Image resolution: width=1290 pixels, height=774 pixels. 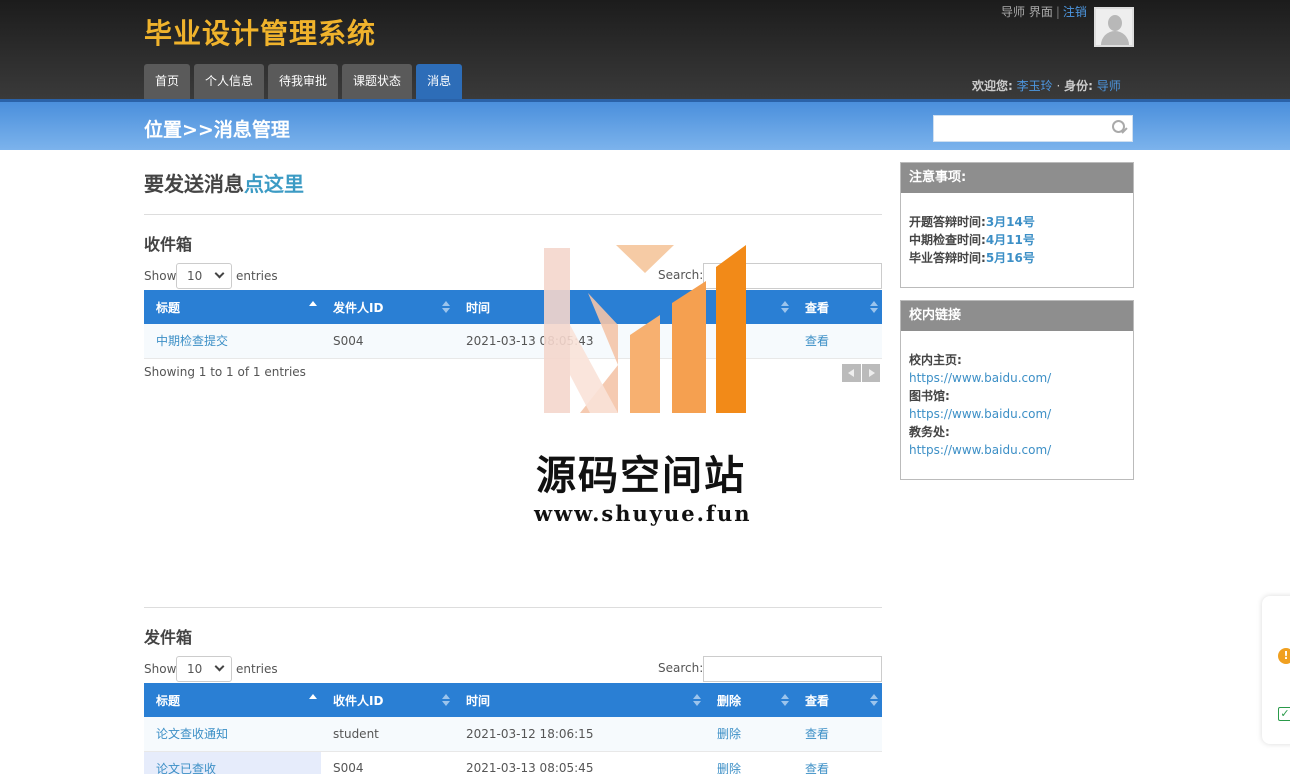 I want to click on links-panel-title: 校内链接, so click(x=1017, y=316).